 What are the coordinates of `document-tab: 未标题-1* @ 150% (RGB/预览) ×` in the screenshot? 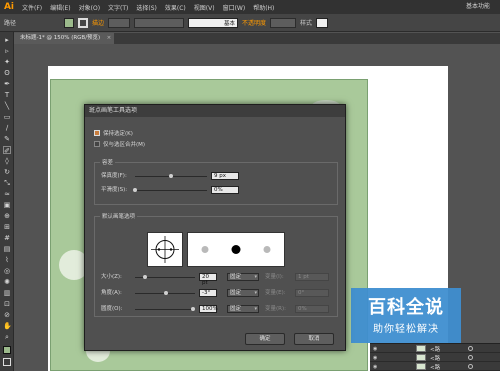 It's located at (64, 38).